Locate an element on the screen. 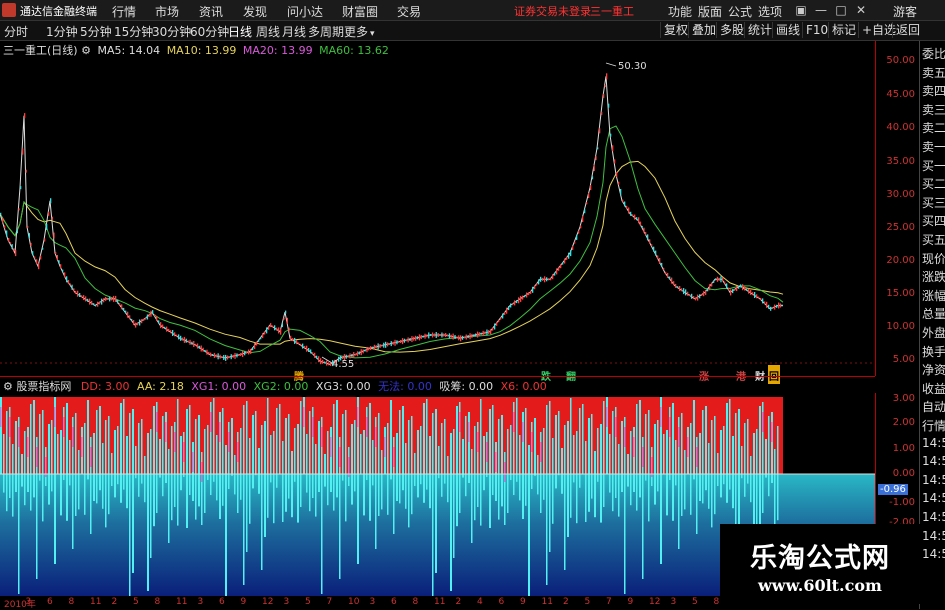  indicator-mark is located at coordinates (616, 427).